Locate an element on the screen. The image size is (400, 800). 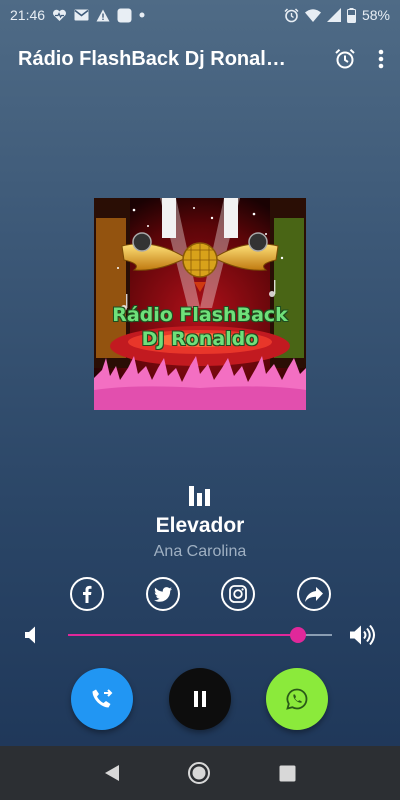
call-button is located at coordinates (102, 699).